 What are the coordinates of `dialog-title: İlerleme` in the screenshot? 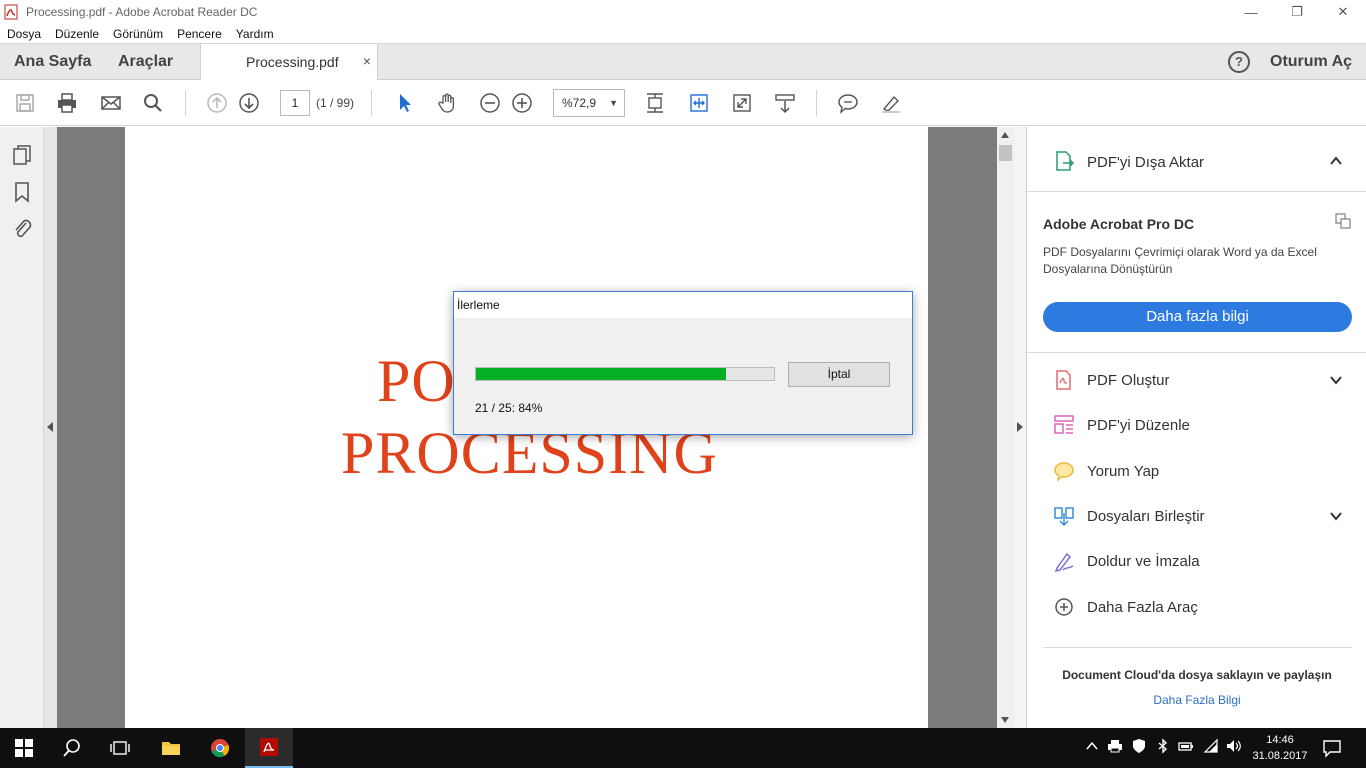 It's located at (478, 305).